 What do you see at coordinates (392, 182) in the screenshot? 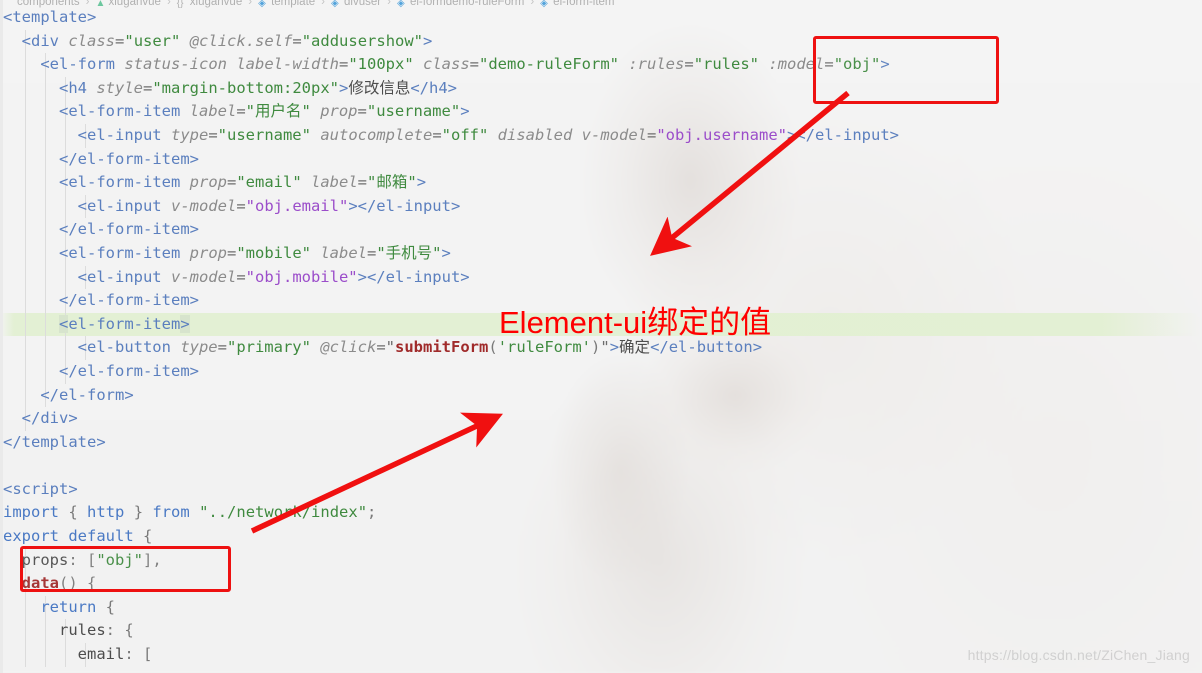
I see `code-token: "邮箱"` at bounding box center [392, 182].